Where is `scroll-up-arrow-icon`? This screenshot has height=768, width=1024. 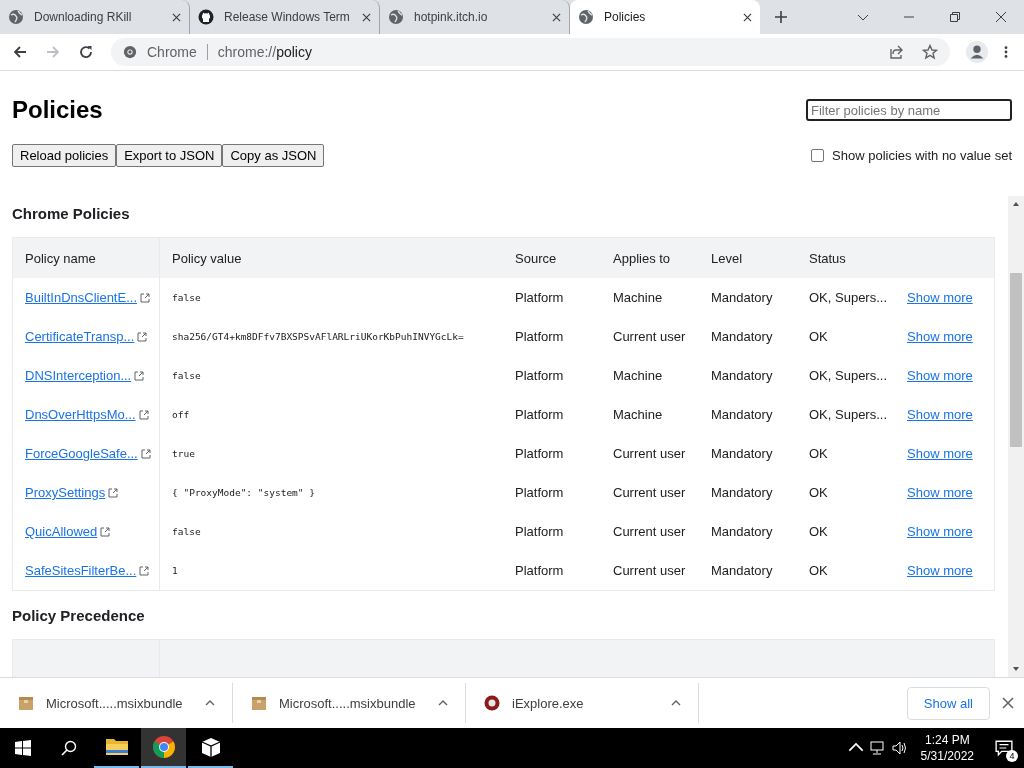 scroll-up-arrow-icon is located at coordinates (1016, 204).